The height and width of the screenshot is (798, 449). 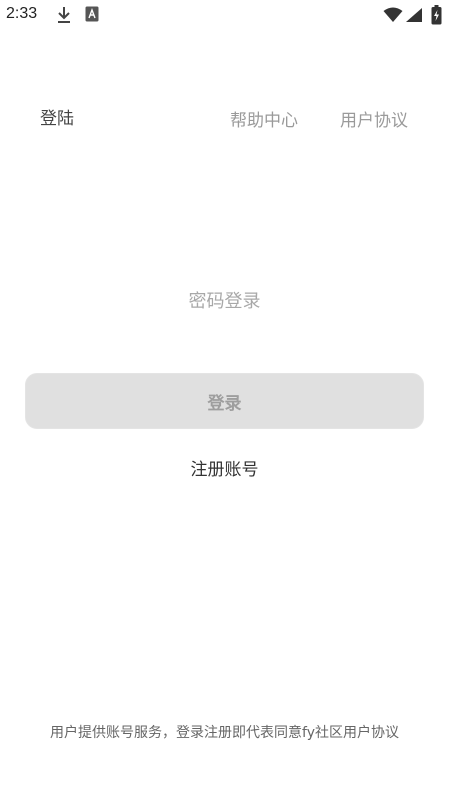 I want to click on password-login-toggle: 密码登录, so click(x=224, y=300).